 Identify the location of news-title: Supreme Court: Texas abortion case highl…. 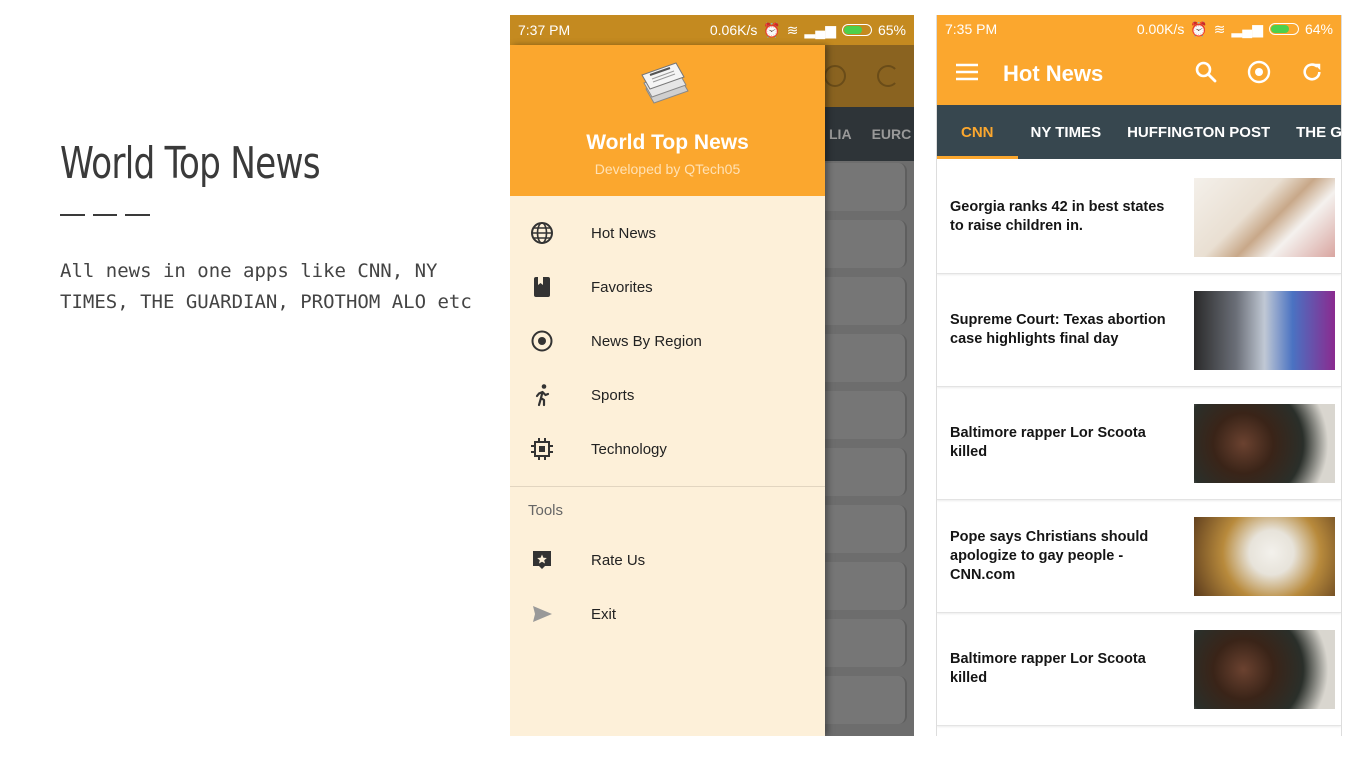
(1058, 329).